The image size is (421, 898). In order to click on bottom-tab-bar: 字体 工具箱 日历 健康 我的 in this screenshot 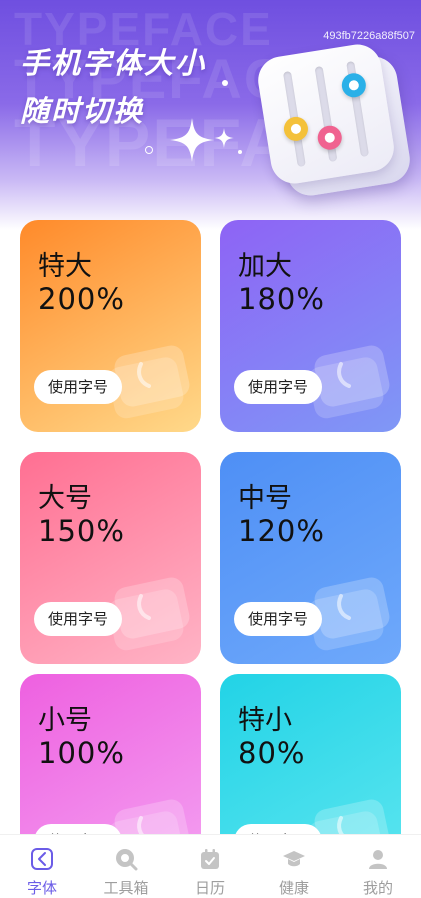, I will do `click(210, 866)`.